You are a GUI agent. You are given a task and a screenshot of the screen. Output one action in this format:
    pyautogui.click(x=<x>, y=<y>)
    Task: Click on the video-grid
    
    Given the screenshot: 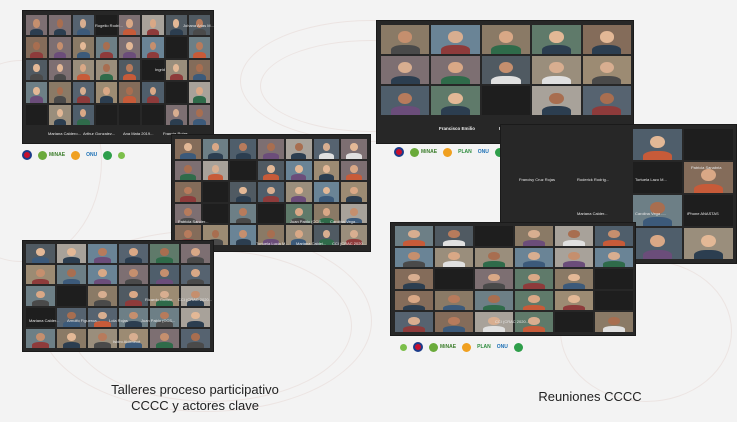 What is the action you would take?
    pyautogui.click(x=514, y=279)
    